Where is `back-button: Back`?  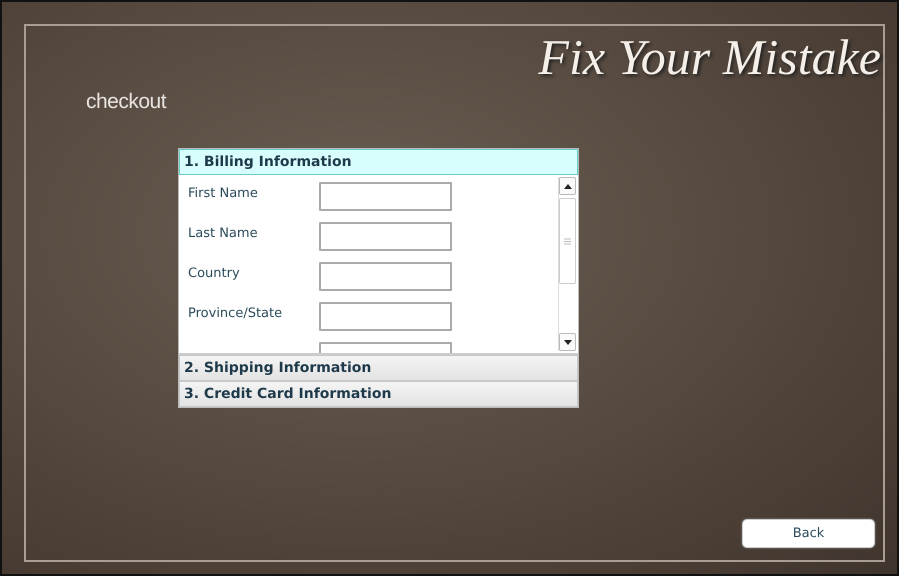 back-button: Back is located at coordinates (808, 533).